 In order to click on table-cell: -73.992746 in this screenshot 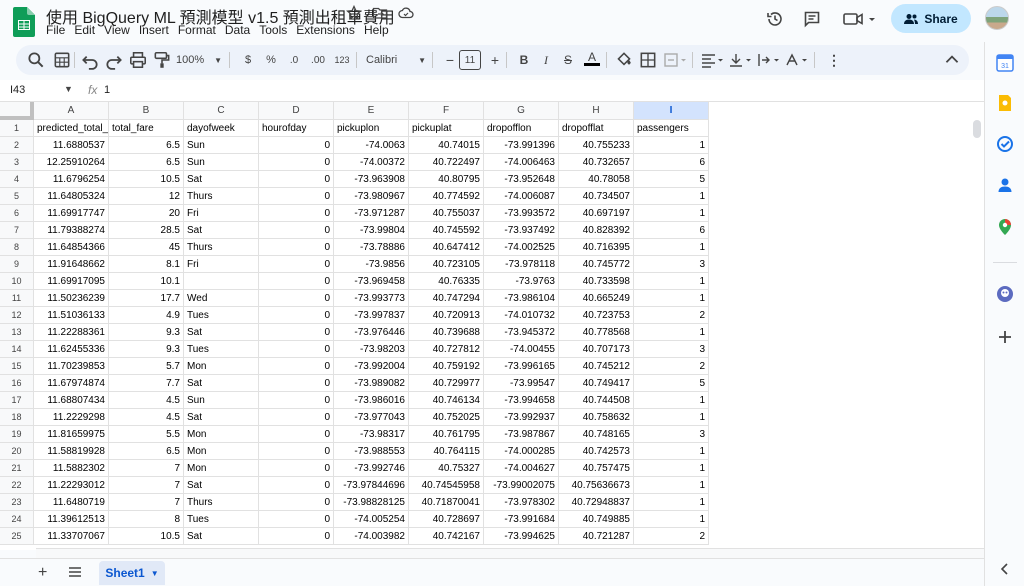, I will do `click(371, 468)`.